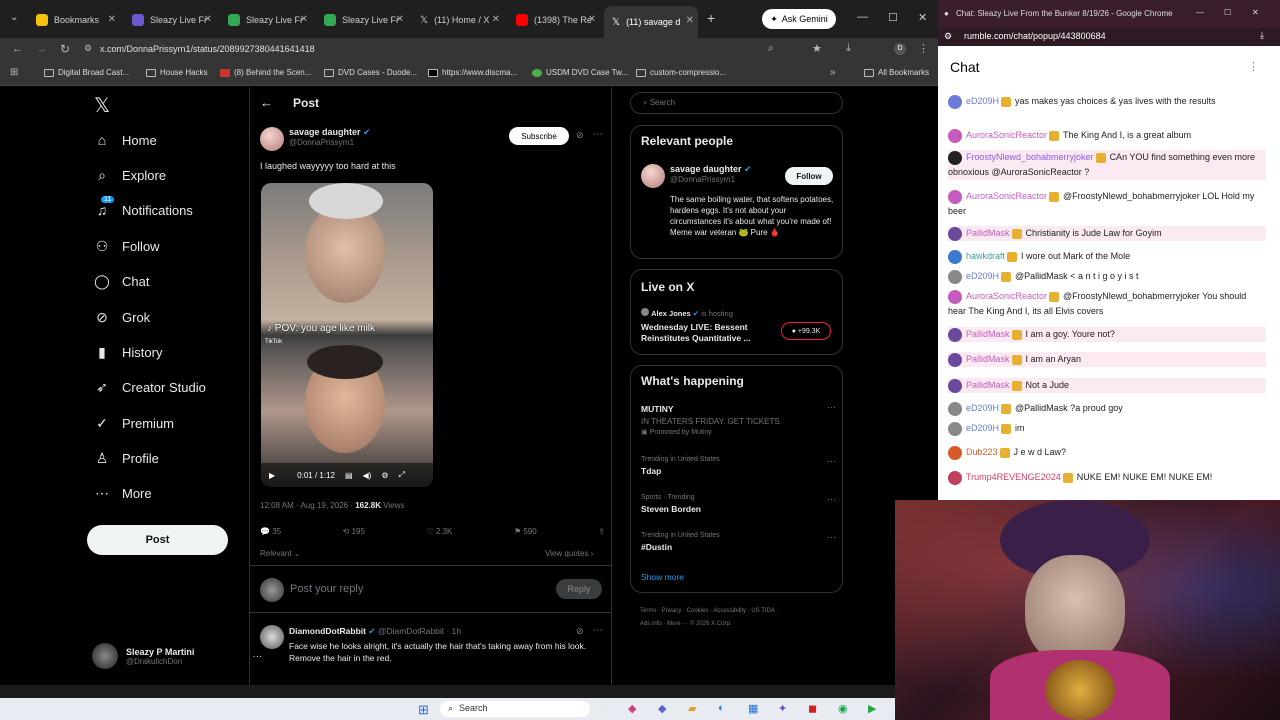 Image resolution: width=1280 pixels, height=720 pixels. Describe the element at coordinates (362, 20) in the screenshot. I see `tab-sleazy-3: Sleazy Live Fr ✕` at that location.